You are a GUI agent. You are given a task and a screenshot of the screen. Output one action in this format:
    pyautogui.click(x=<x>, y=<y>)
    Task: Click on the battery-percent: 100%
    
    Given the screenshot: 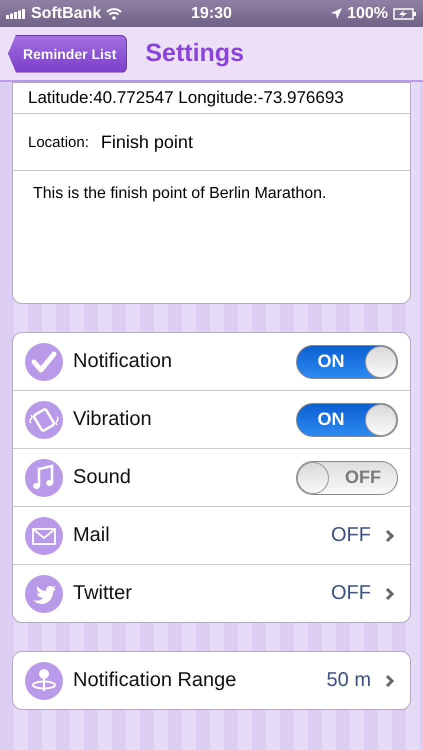 What is the action you would take?
    pyautogui.click(x=367, y=13)
    